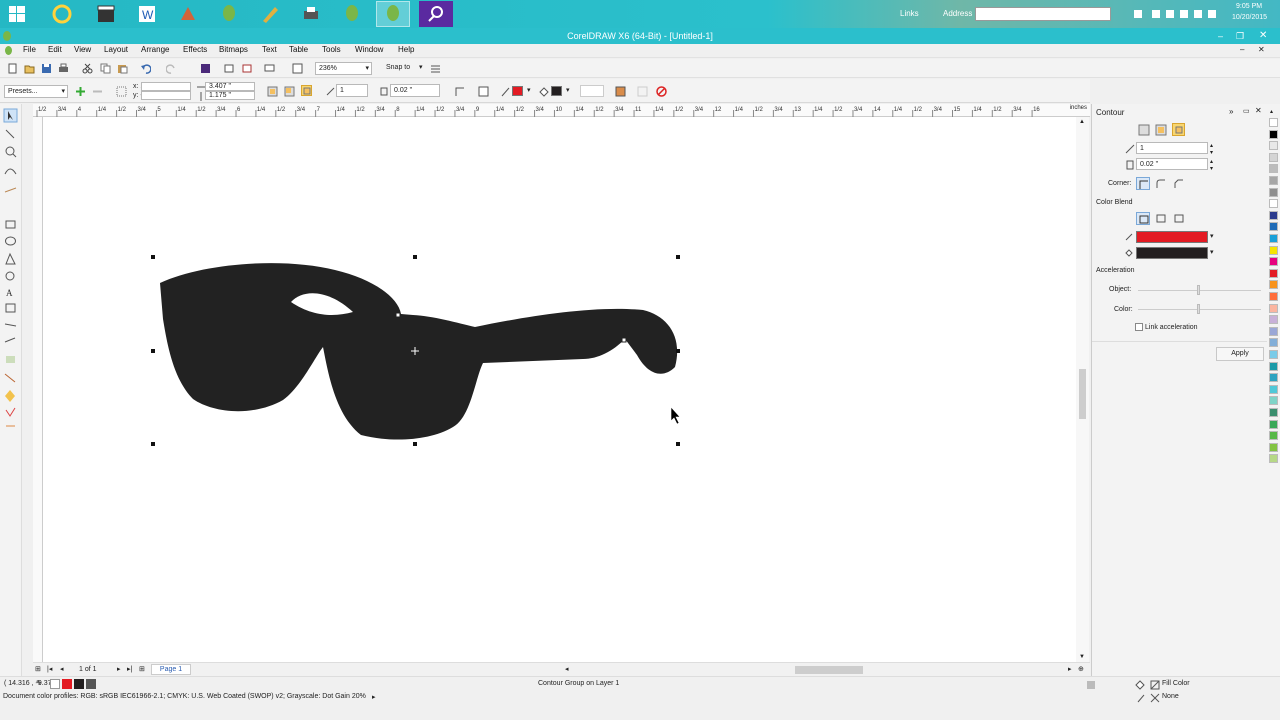 Image resolution: width=1280 pixels, height=720 pixels. I want to click on ie-taskbar-button, so click(62, 14).